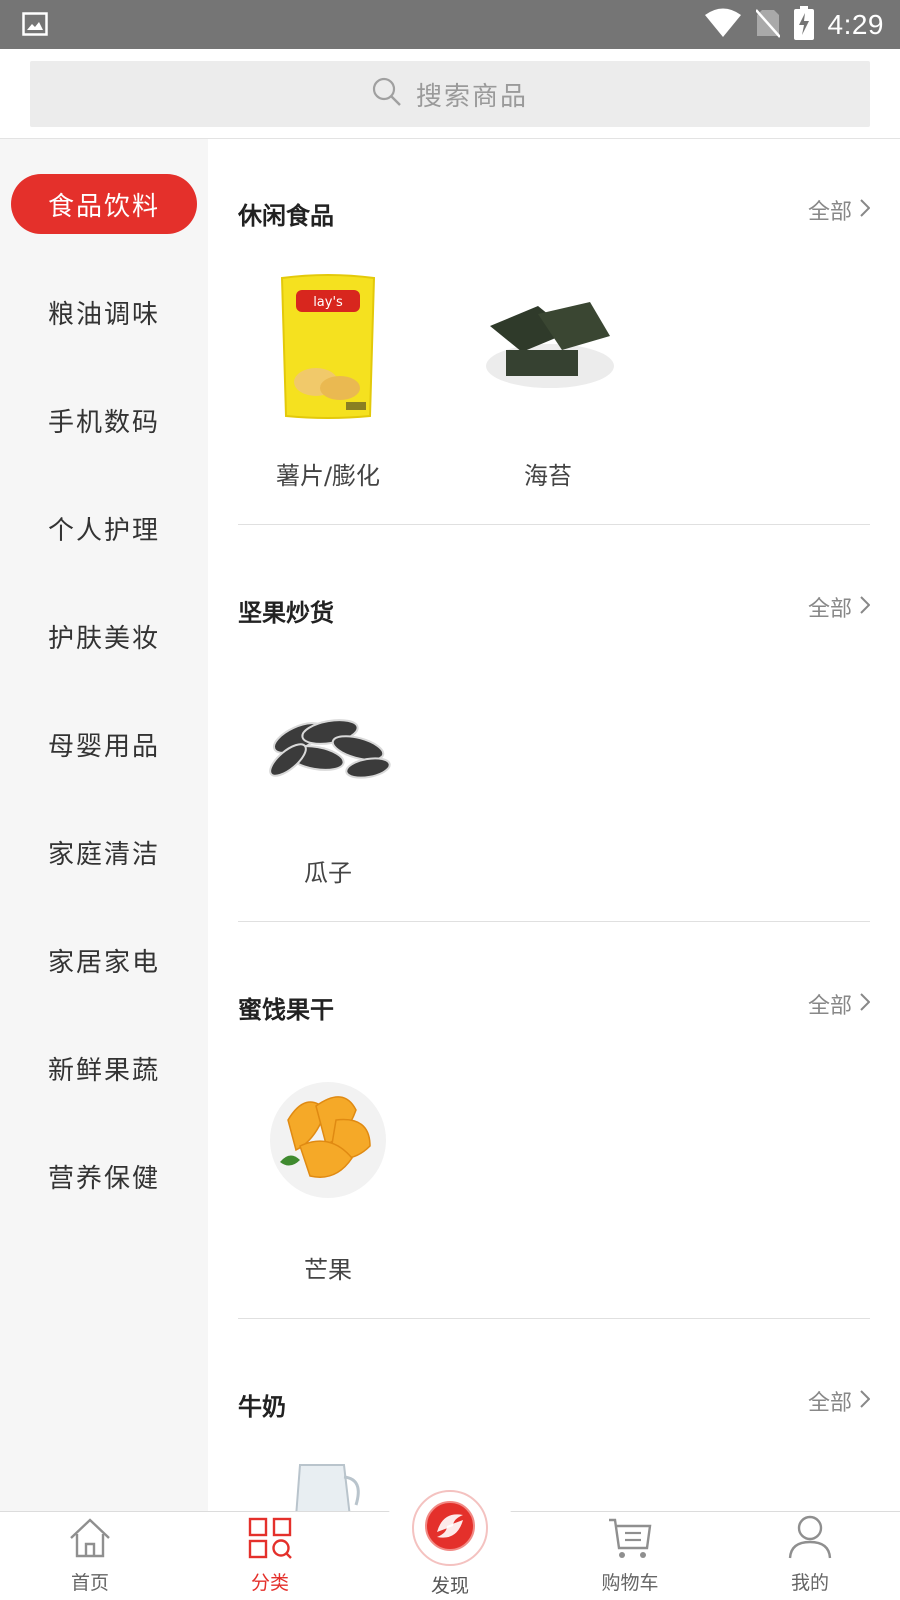 The width and height of the screenshot is (900, 1600). Describe the element at coordinates (269, 1583) in the screenshot. I see `nav-label: 分类` at that location.